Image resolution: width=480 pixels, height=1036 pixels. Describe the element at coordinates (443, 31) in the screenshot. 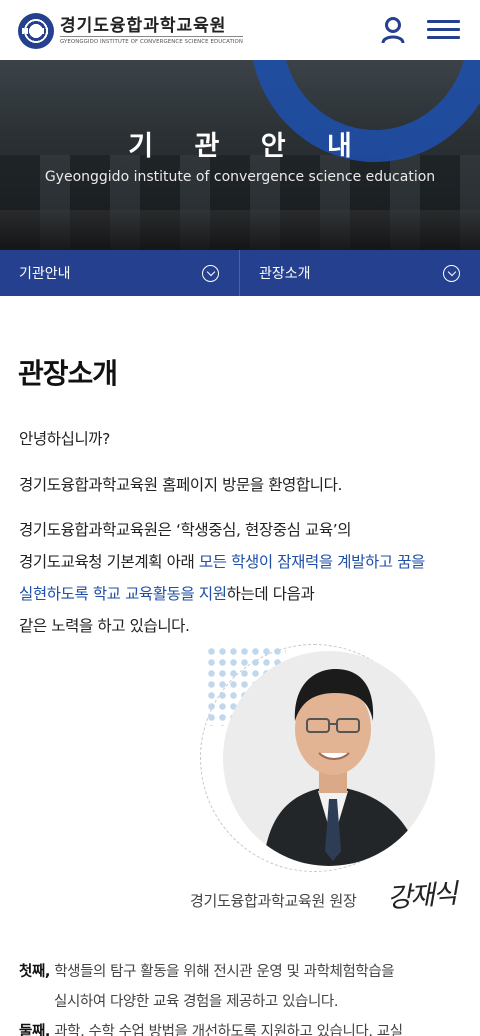

I see `hamburger-menu-icon` at that location.